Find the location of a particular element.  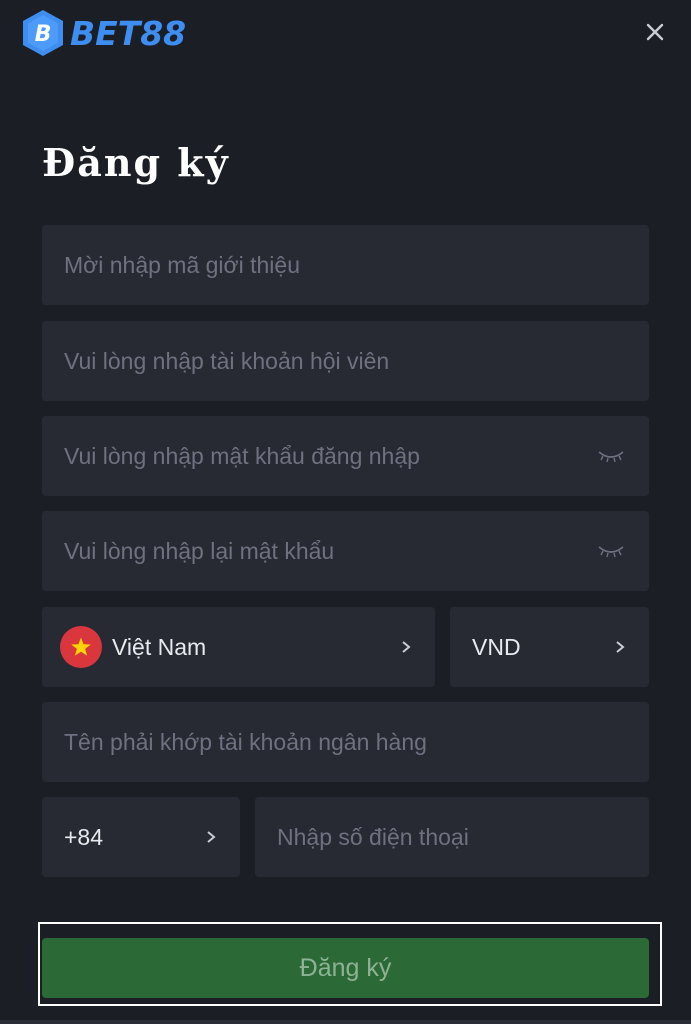

confirm-password-field is located at coordinates (345, 551).